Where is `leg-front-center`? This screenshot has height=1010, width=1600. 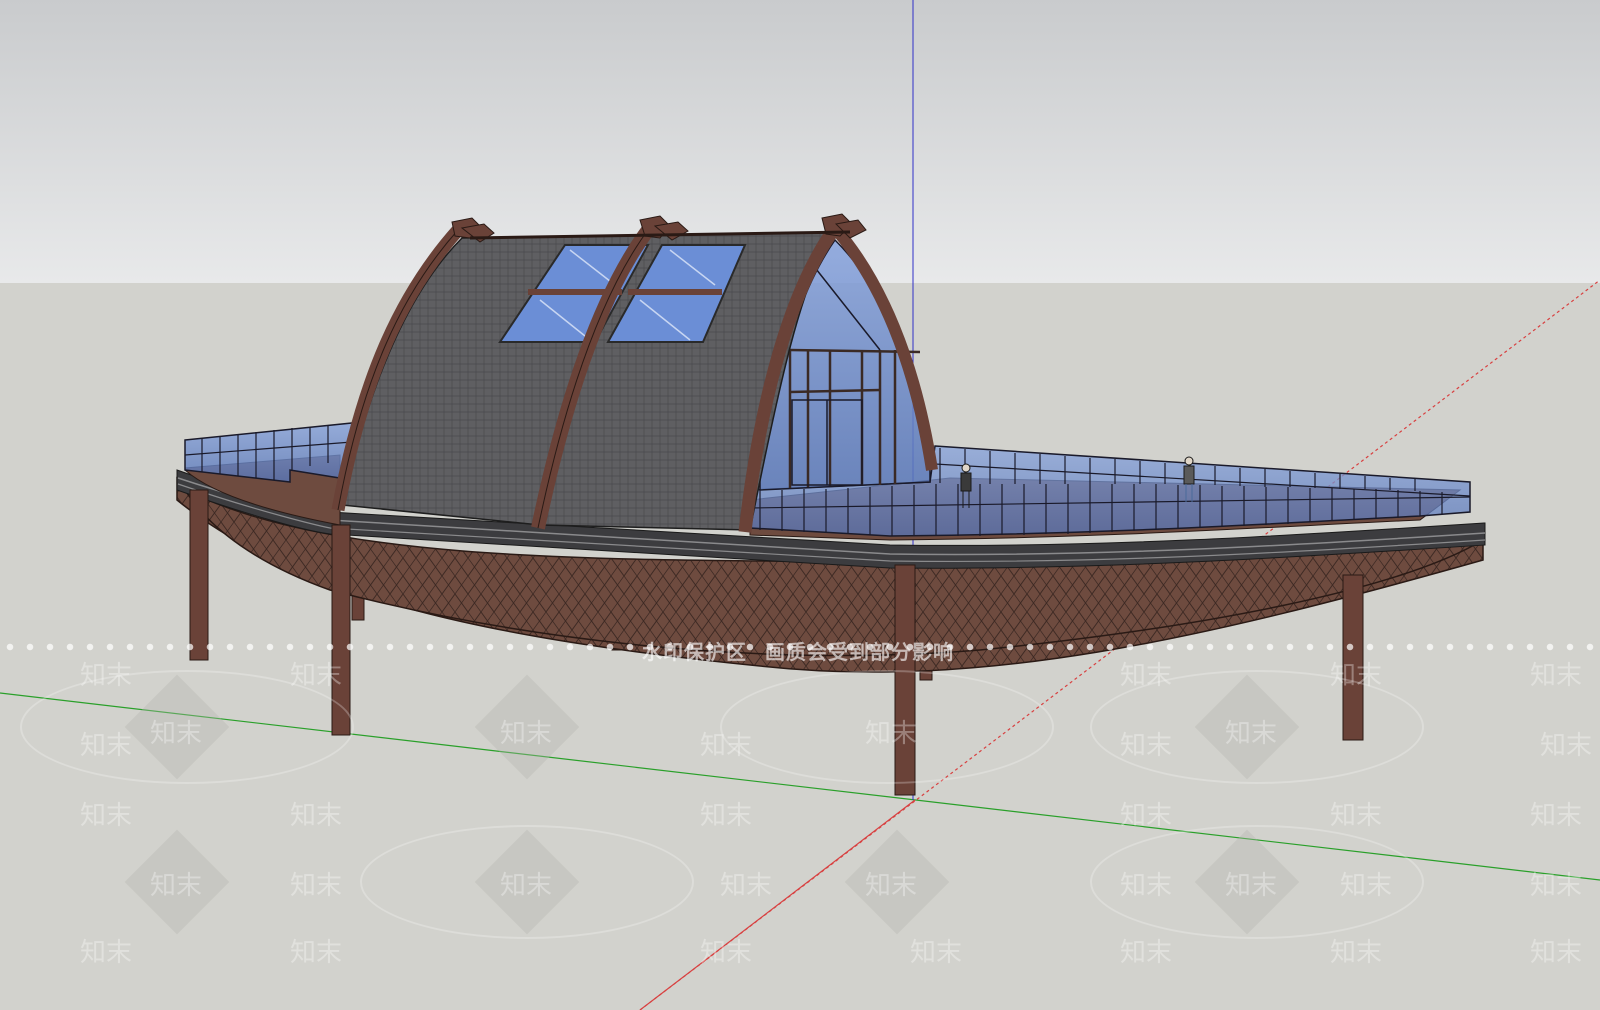
leg-front-center is located at coordinates (905, 680).